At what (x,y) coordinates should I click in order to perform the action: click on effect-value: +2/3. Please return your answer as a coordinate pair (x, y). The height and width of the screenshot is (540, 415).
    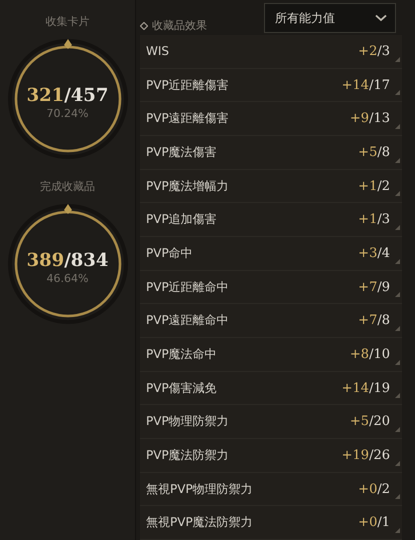
    Looking at the image, I should click on (374, 51).